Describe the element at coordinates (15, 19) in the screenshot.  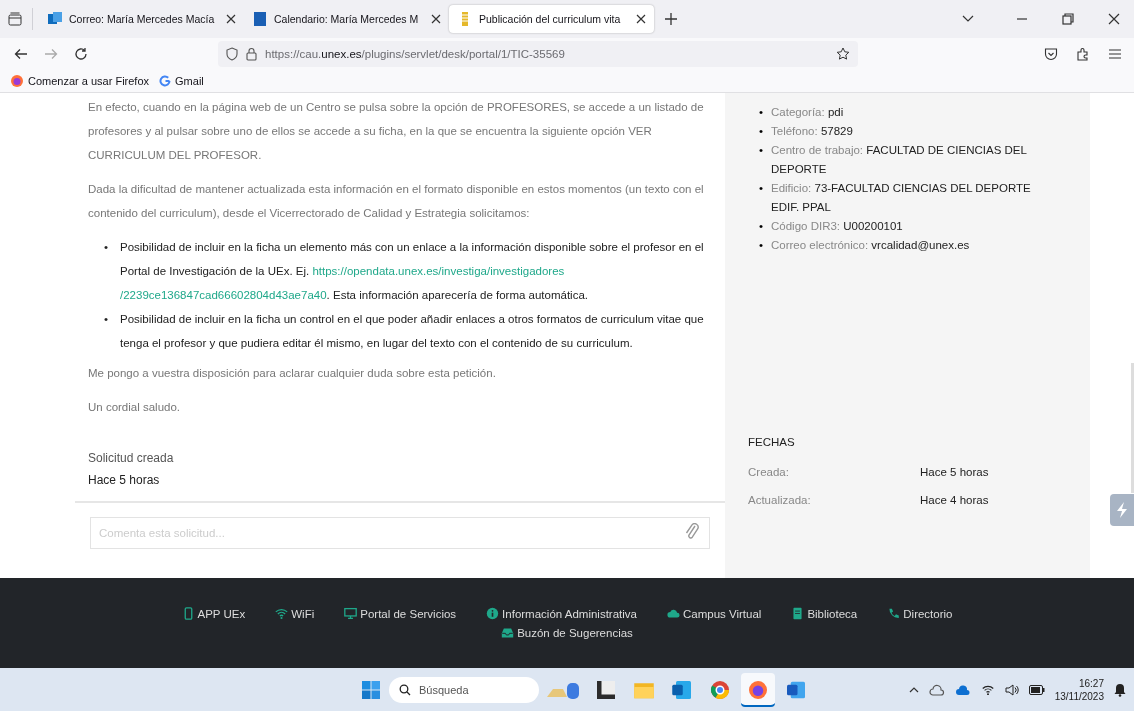
I see `tab-list-icon` at that location.